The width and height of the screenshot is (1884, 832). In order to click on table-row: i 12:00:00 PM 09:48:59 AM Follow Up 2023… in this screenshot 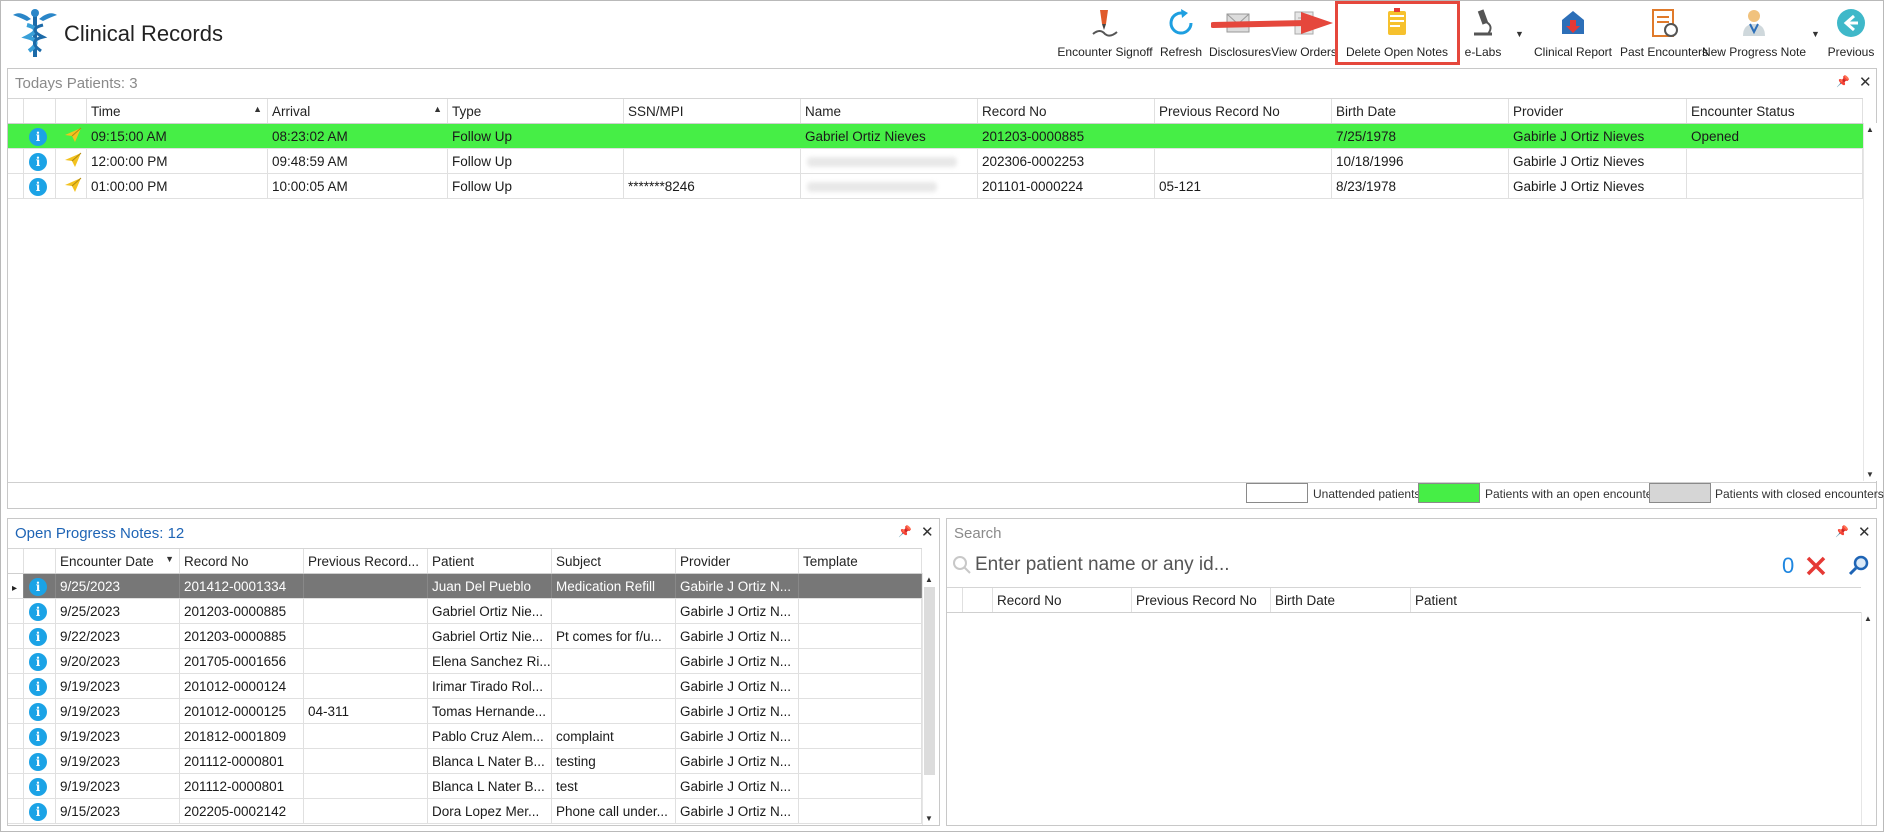, I will do `click(935, 161)`.